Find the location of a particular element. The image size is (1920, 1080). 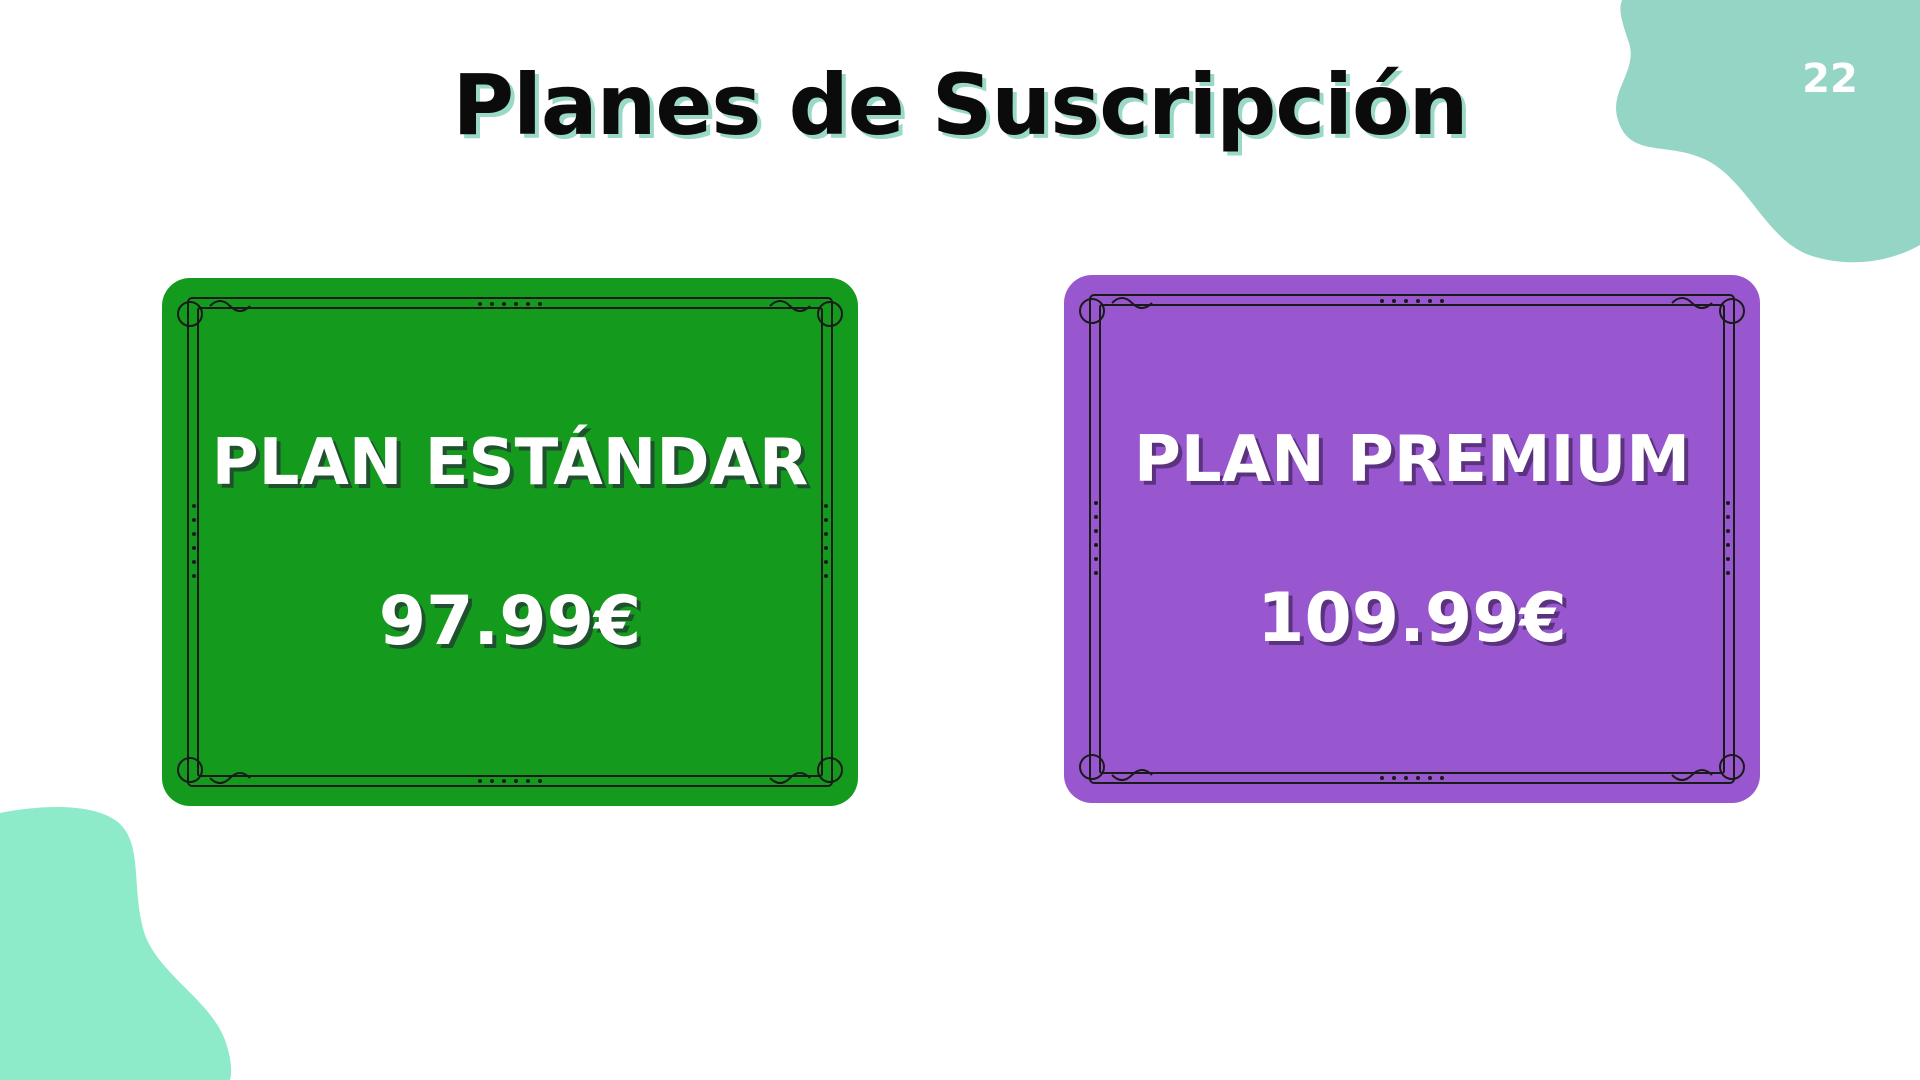

page-title: Planes de Suscripción is located at coordinates (960, 105).